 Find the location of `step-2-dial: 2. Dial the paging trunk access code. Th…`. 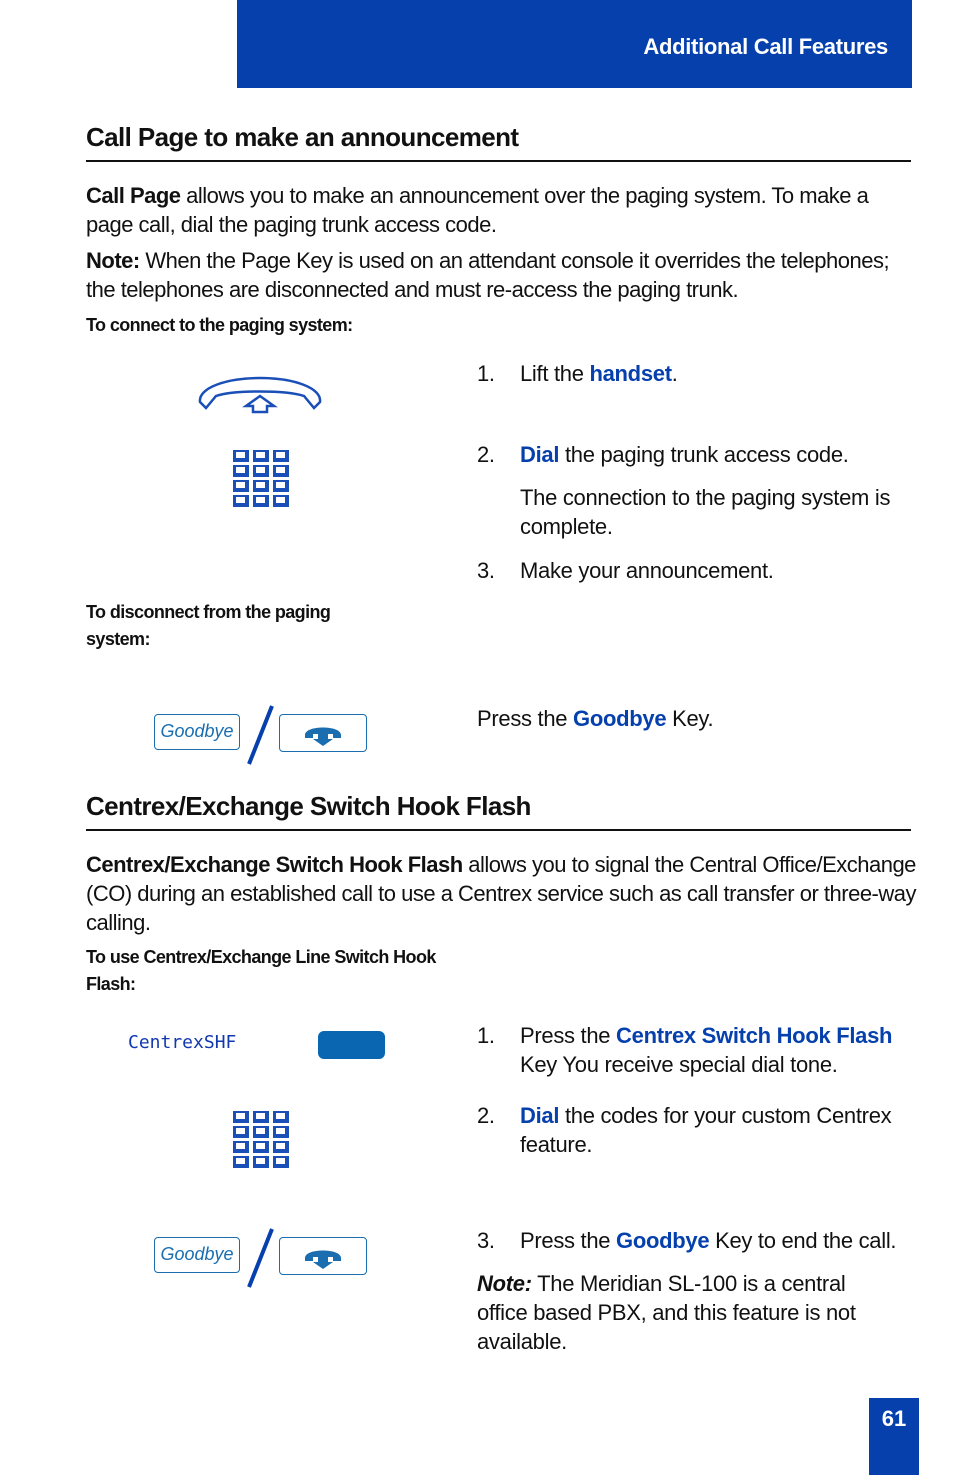

step-2-dial: 2. Dial the paging trunk access code. Th… is located at coordinates (697, 490).